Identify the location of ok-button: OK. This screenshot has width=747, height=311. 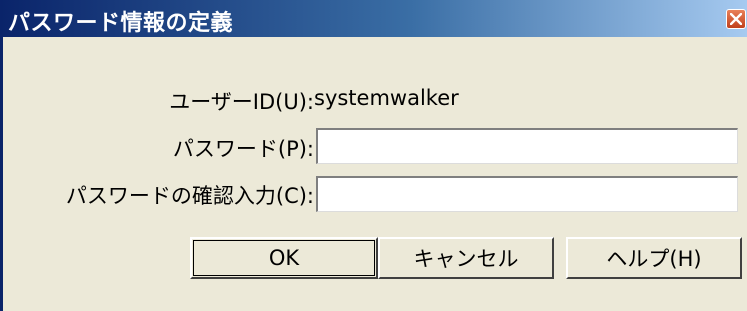
(284, 258).